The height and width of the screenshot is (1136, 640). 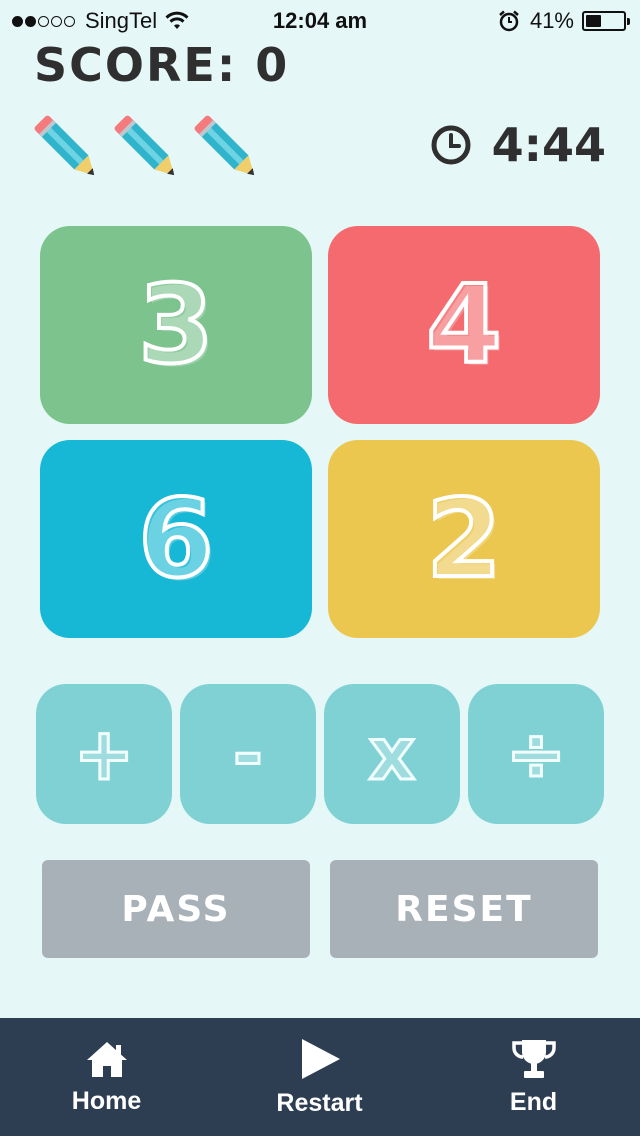 I want to click on operator-symbol: ÷, so click(x=535, y=754).